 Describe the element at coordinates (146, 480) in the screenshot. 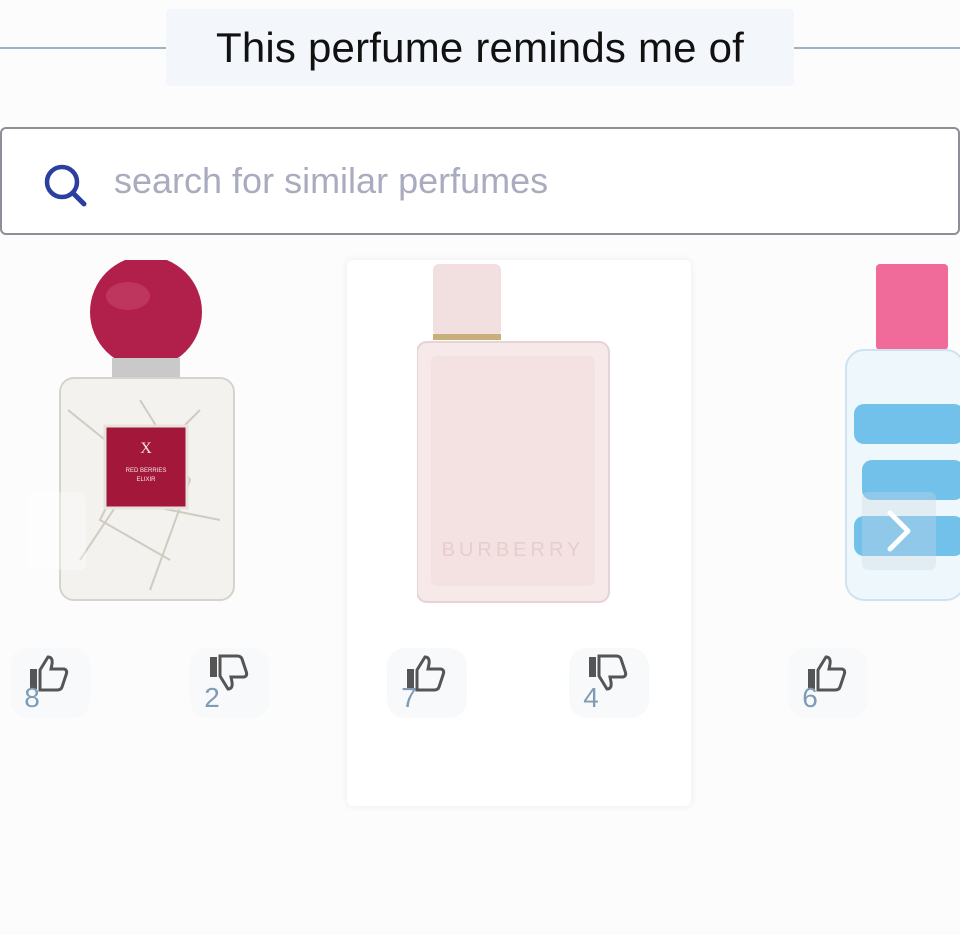

I see `bottle-label-line: ELIXIR` at that location.